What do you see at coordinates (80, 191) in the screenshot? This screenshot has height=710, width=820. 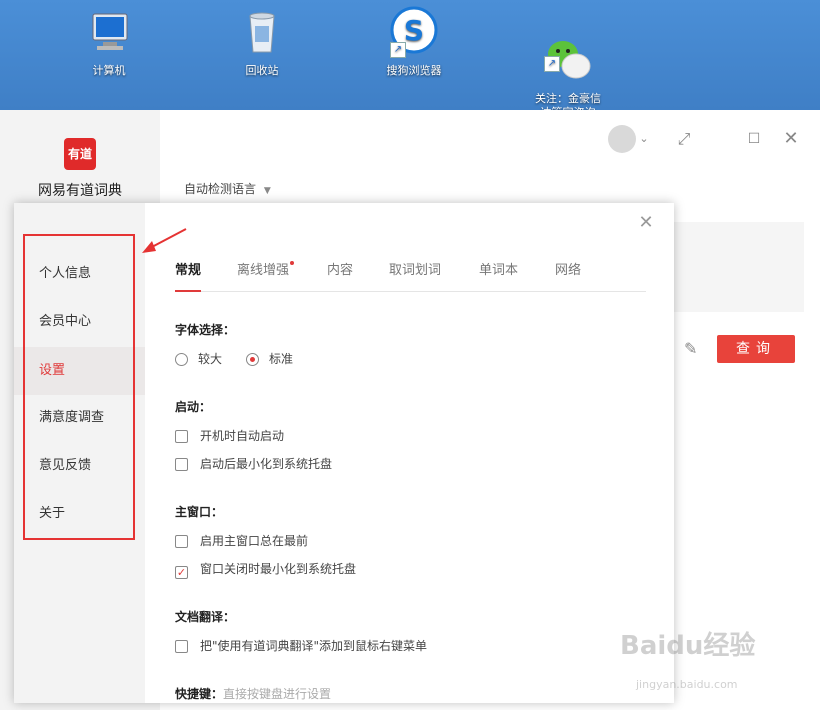 I see `app-name: 网易有道词典` at bounding box center [80, 191].